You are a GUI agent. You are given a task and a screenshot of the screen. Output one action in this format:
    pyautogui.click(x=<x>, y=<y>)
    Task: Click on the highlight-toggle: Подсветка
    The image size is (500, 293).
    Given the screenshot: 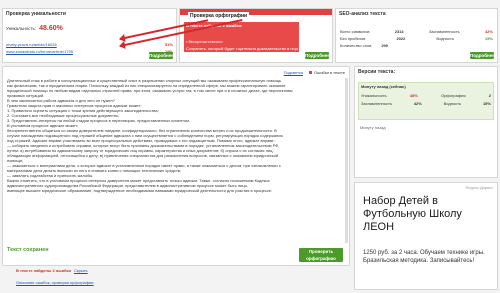 What is the action you would take?
    pyautogui.click(x=293, y=72)
    